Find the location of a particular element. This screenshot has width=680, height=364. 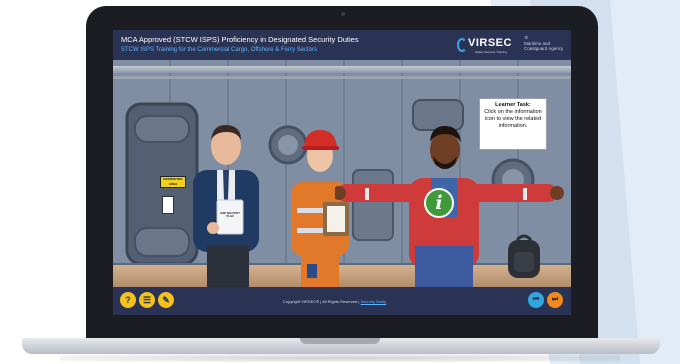

virsec-tagline: Safety-Security Training is located at coordinates (491, 52).